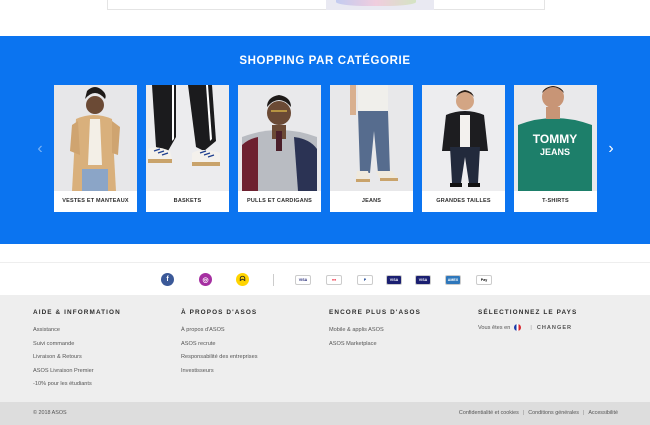  Describe the element at coordinates (242, 279) in the screenshot. I see `snapchat-icon: ᗣ` at that location.